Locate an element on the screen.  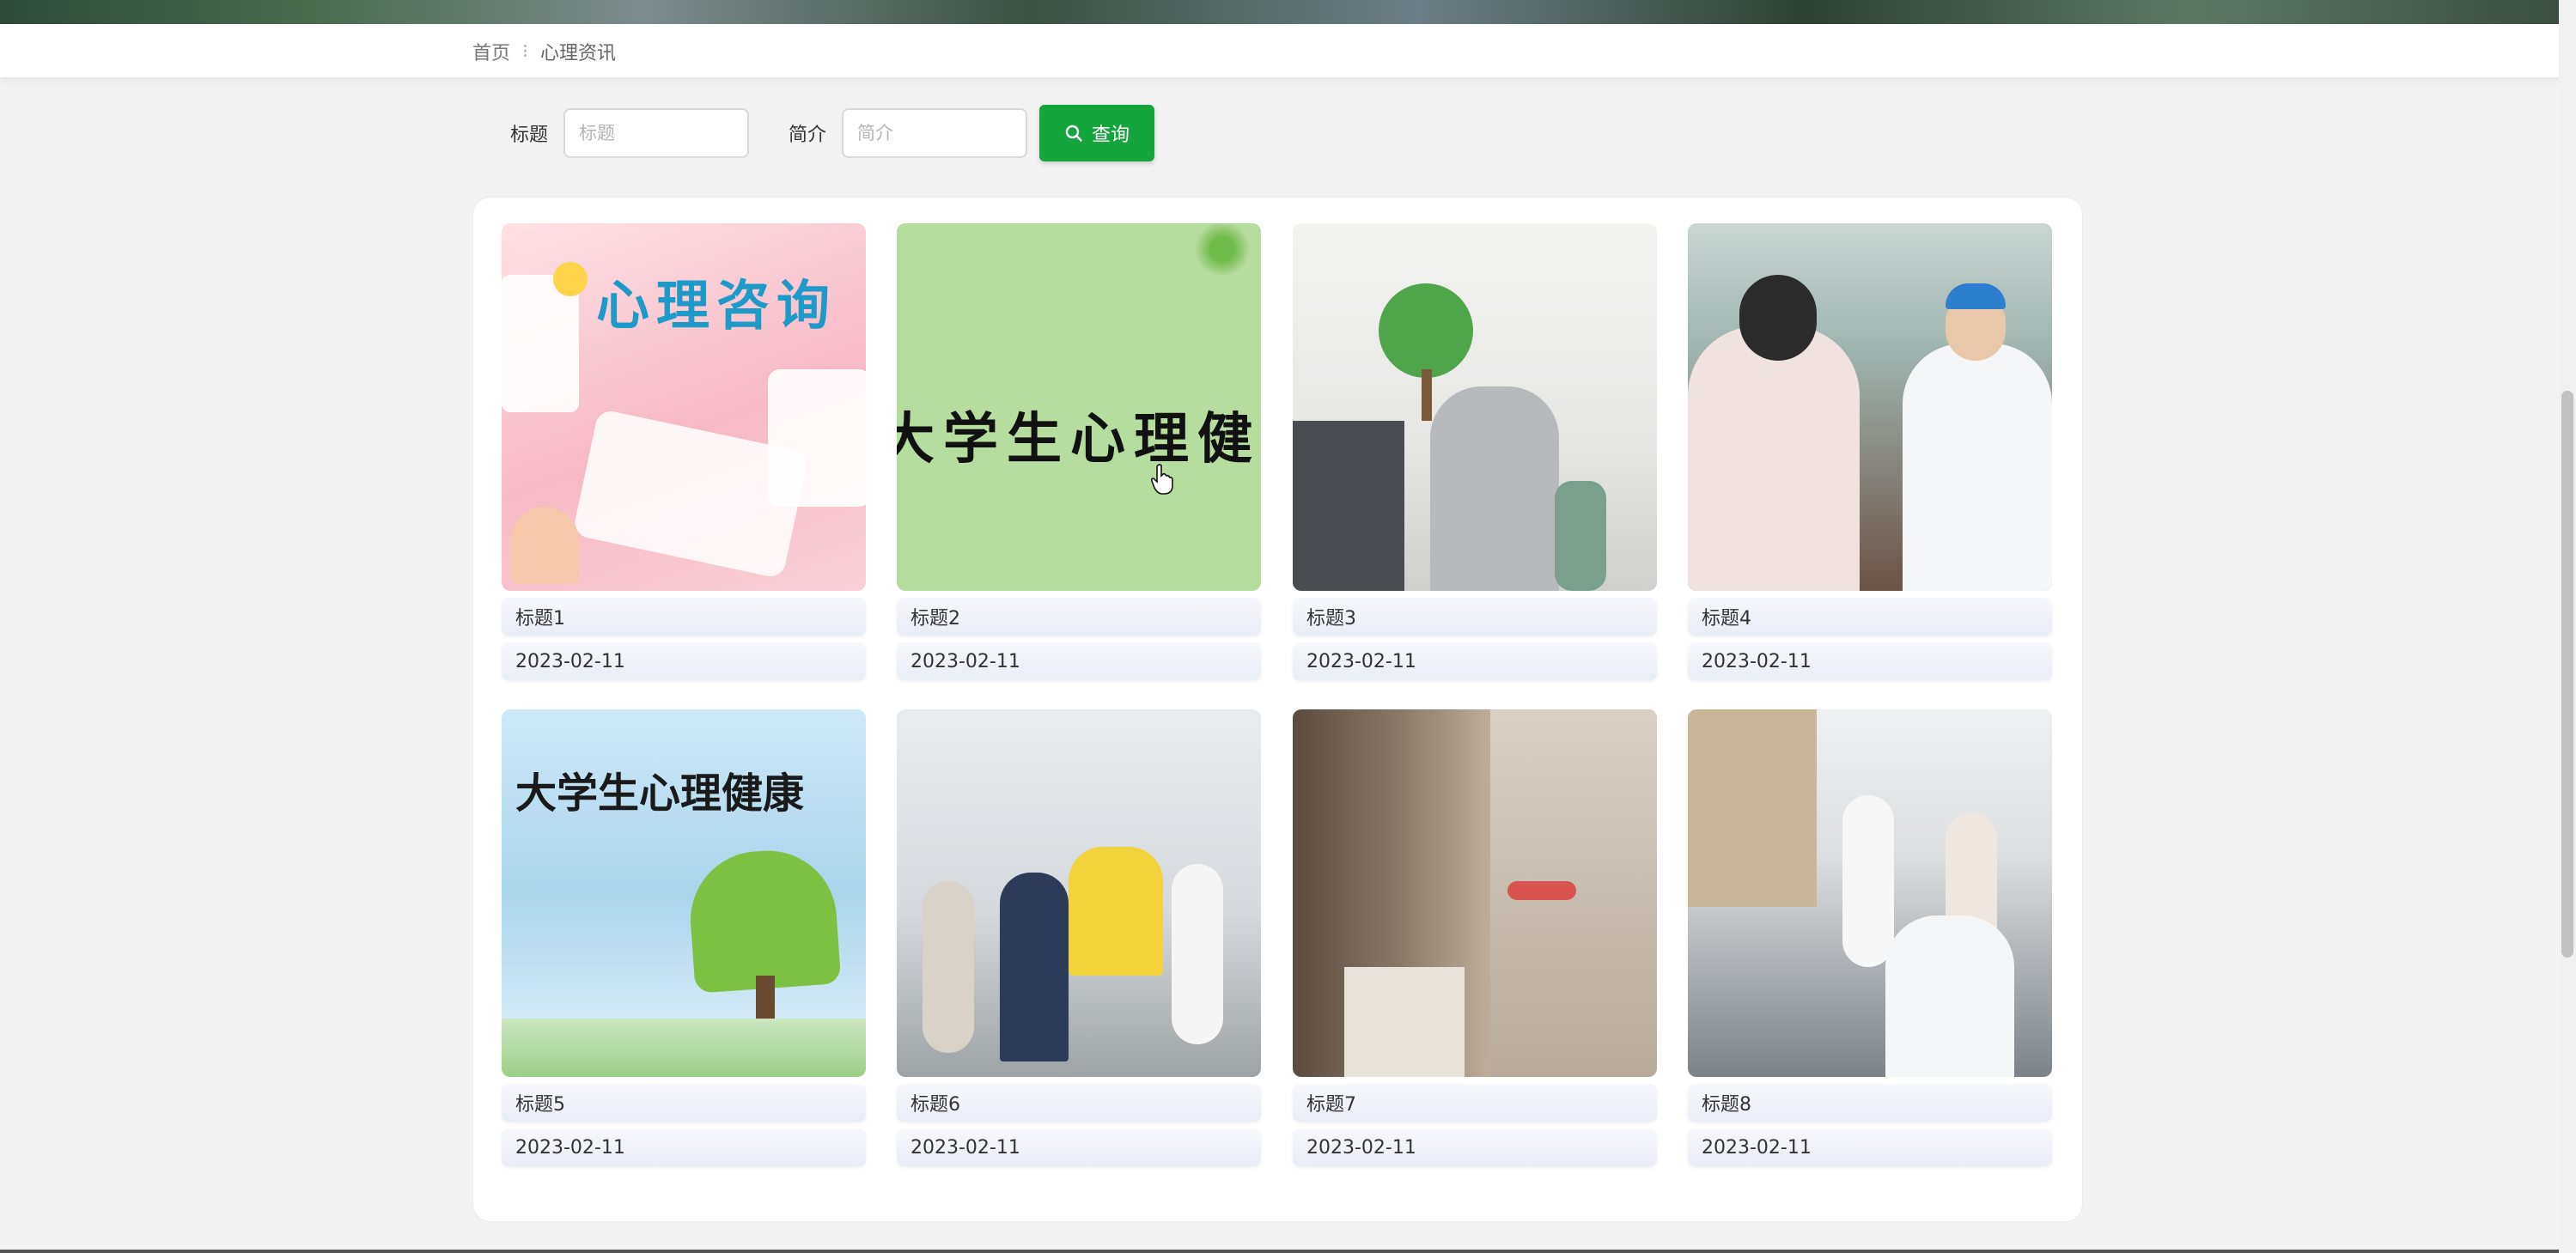
intro-input is located at coordinates (935, 133).